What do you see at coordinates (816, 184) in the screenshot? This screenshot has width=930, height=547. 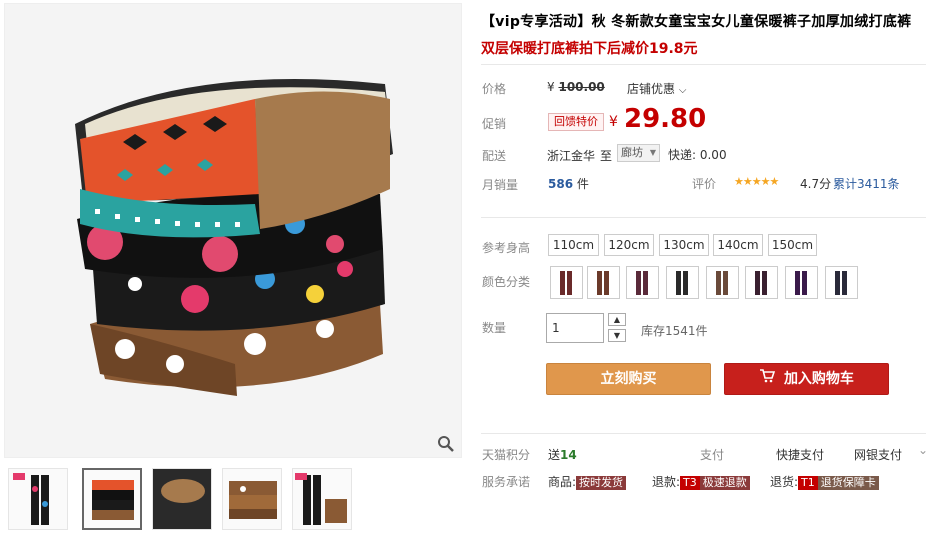 I see `rating-score: 4.7分` at bounding box center [816, 184].